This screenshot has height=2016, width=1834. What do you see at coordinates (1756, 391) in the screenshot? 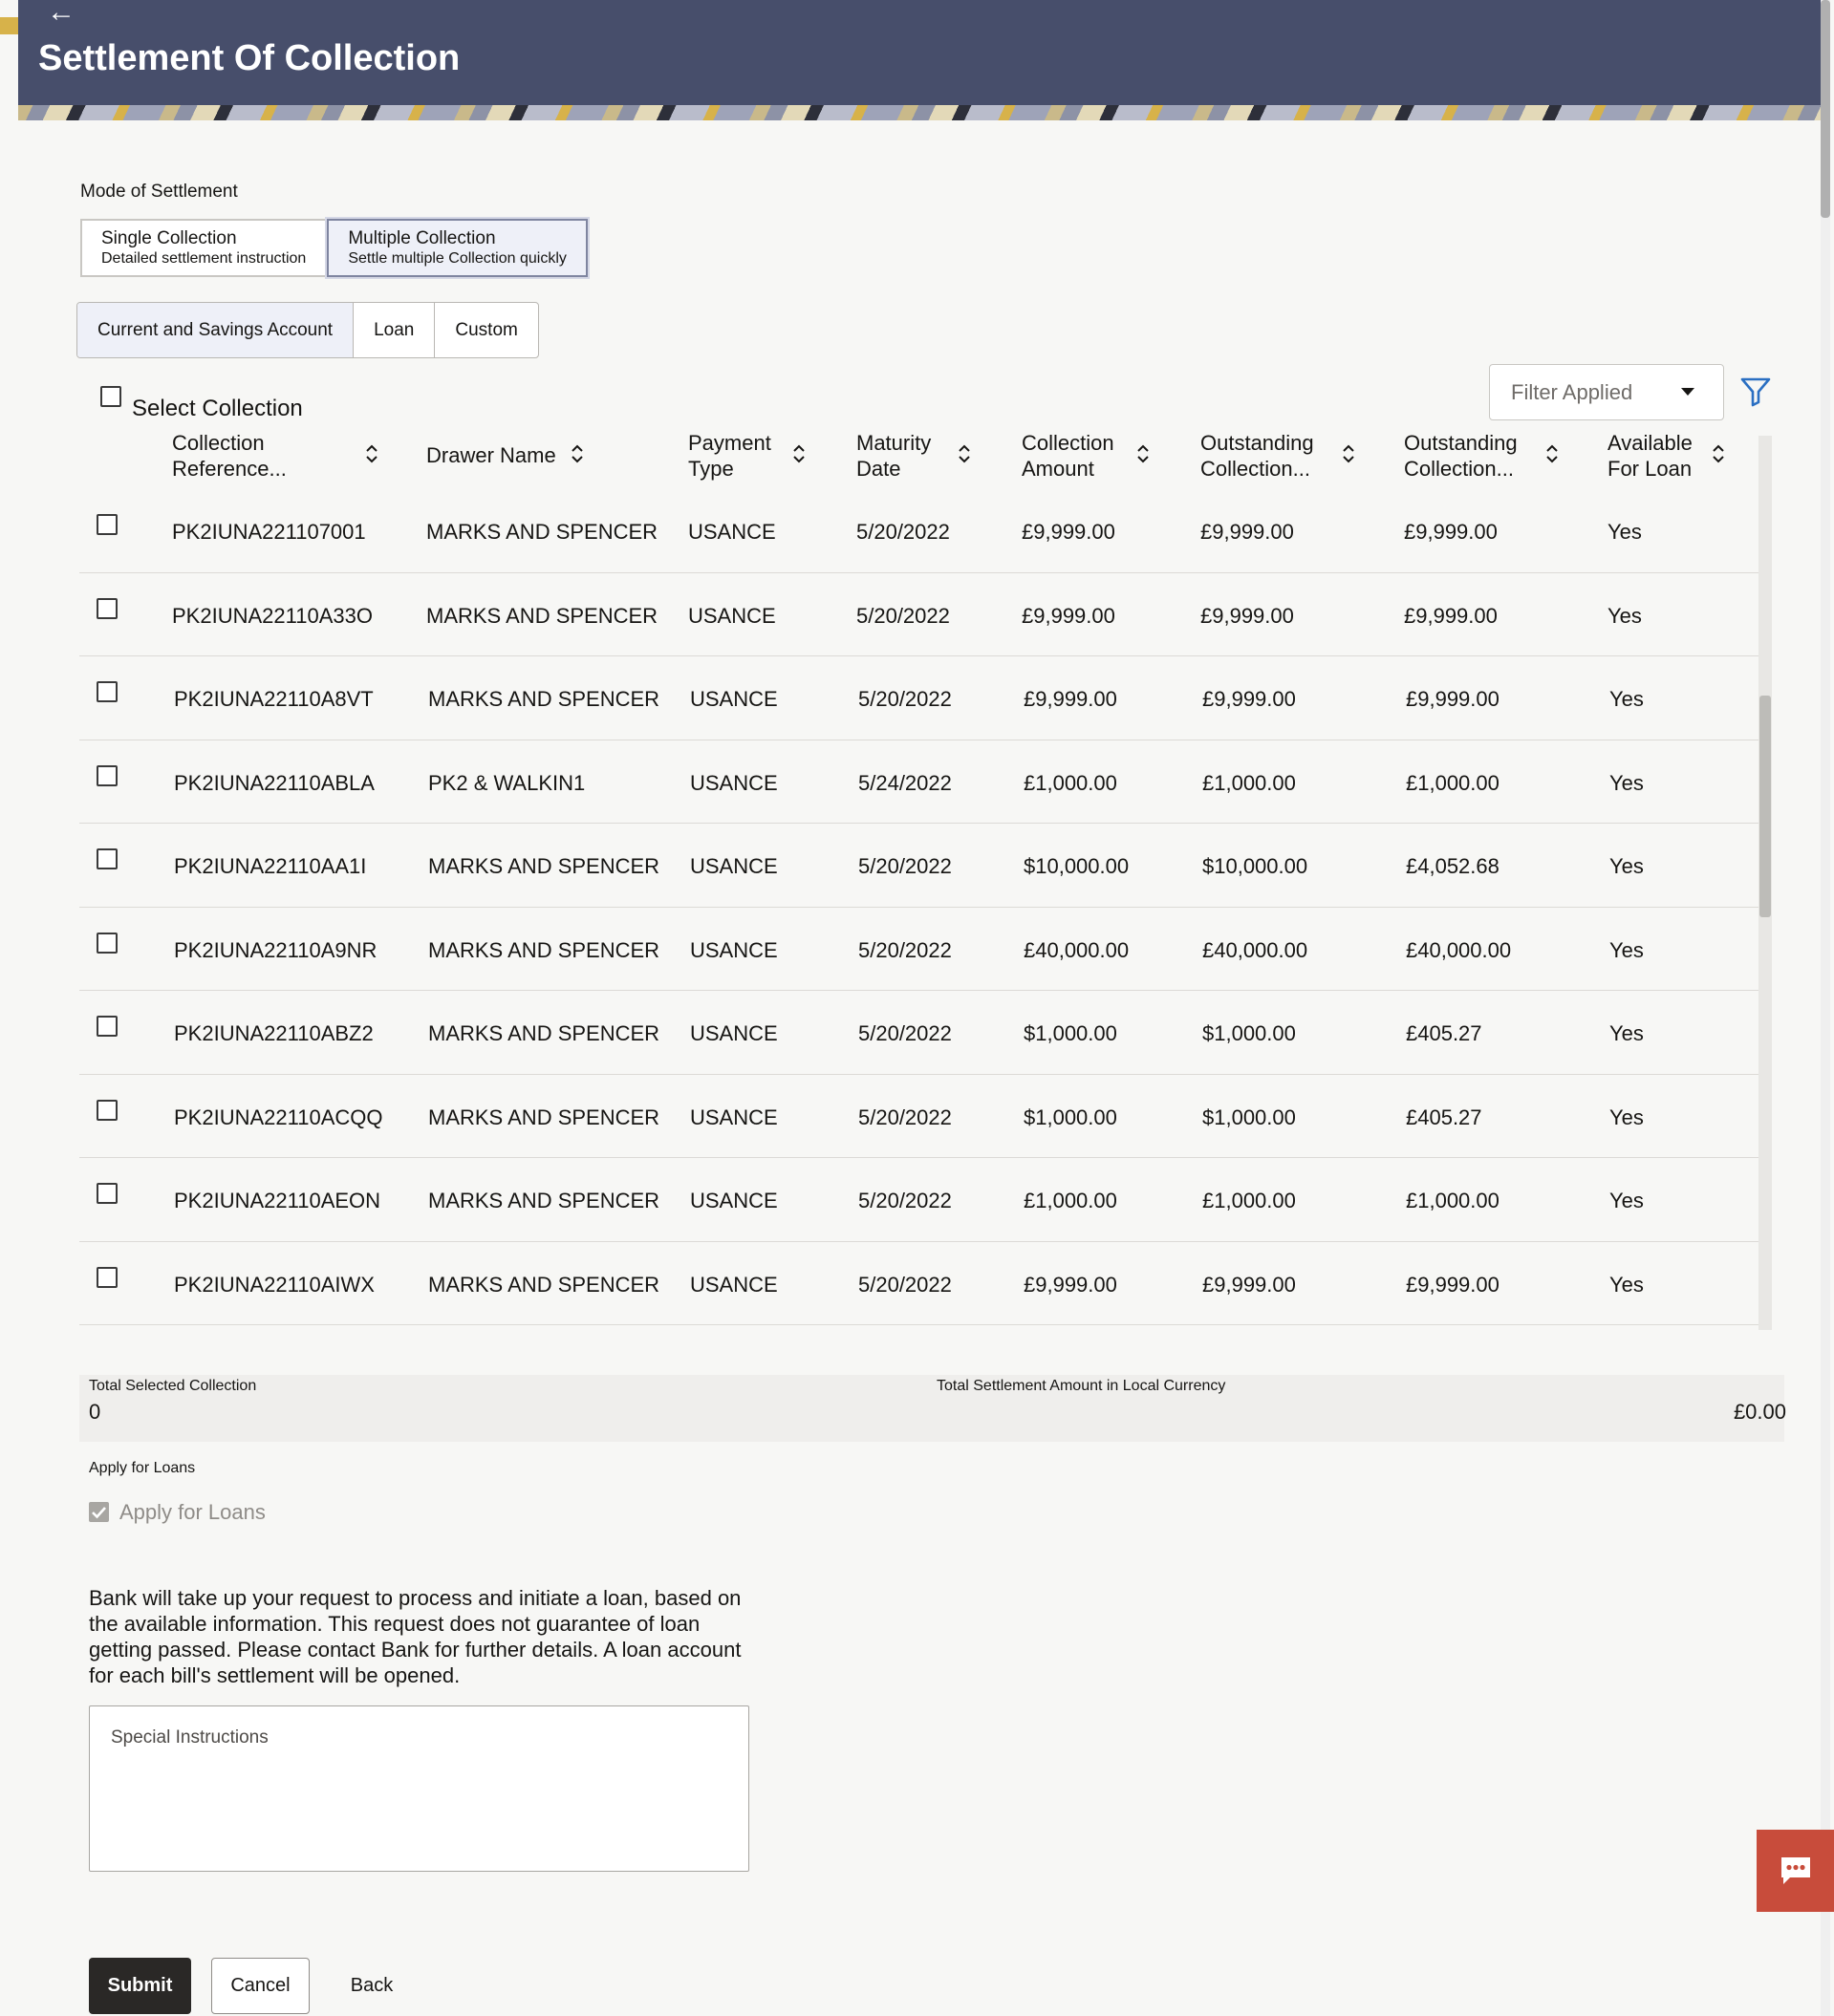
I see `filter-icon` at bounding box center [1756, 391].